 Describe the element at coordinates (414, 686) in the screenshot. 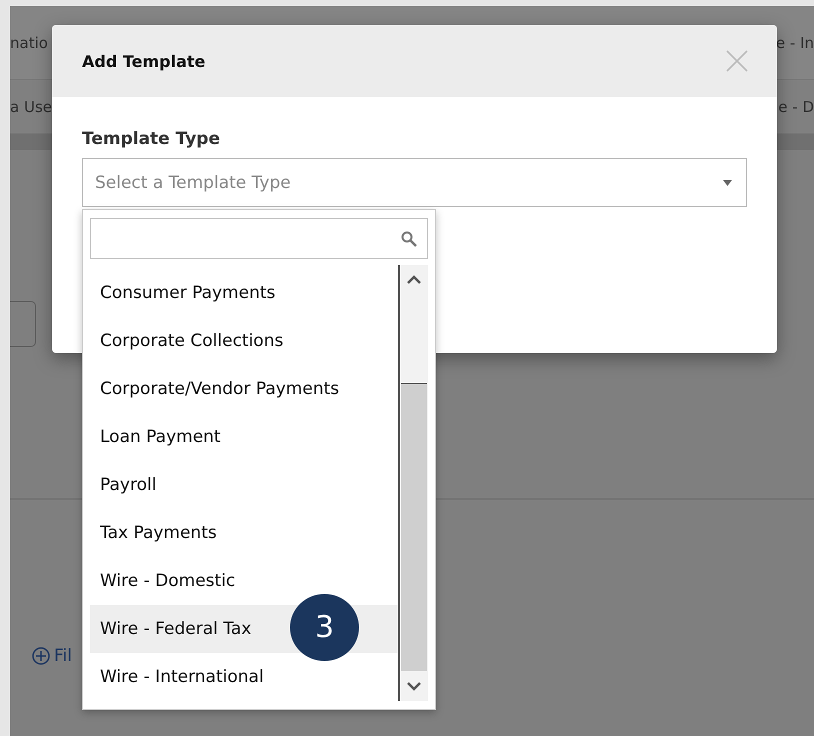

I see `scroll-down-icon` at that location.